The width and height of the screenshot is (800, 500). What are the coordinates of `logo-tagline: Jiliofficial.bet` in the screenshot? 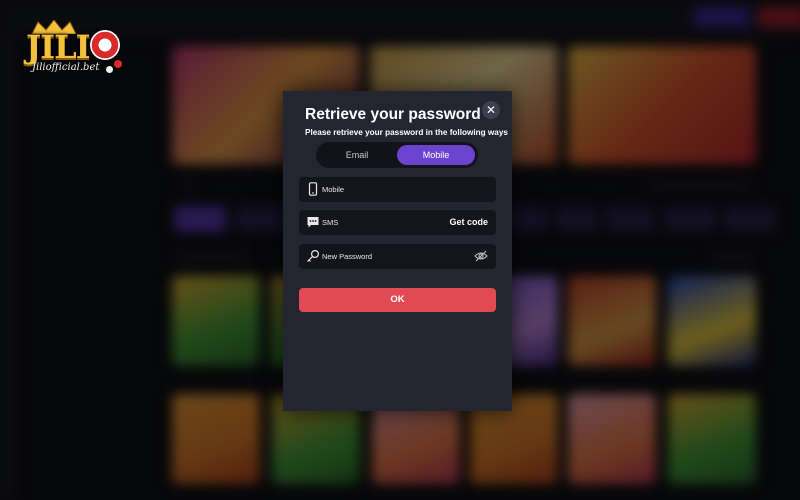 It's located at (66, 67).